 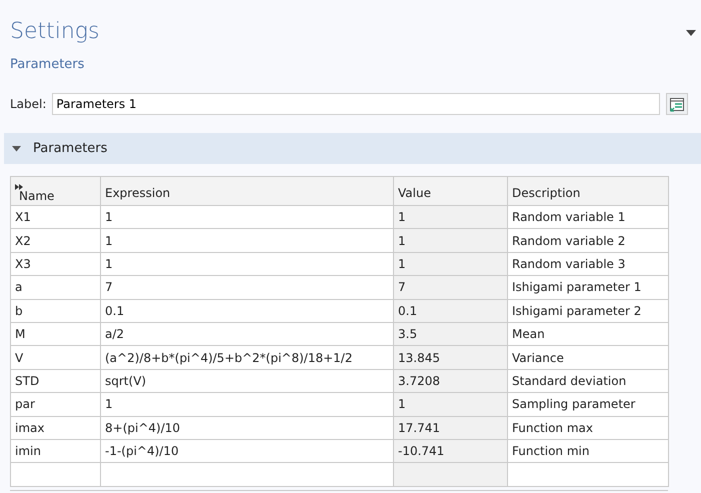 I want to click on label-field: Parameters 1, so click(x=356, y=104).